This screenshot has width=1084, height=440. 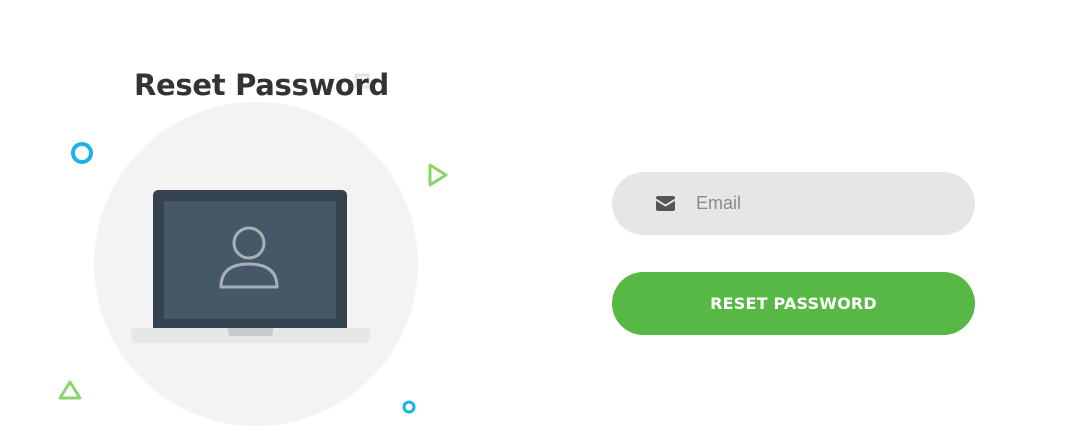 What do you see at coordinates (438, 175) in the screenshot?
I see `decor-play-triangle-icon` at bounding box center [438, 175].